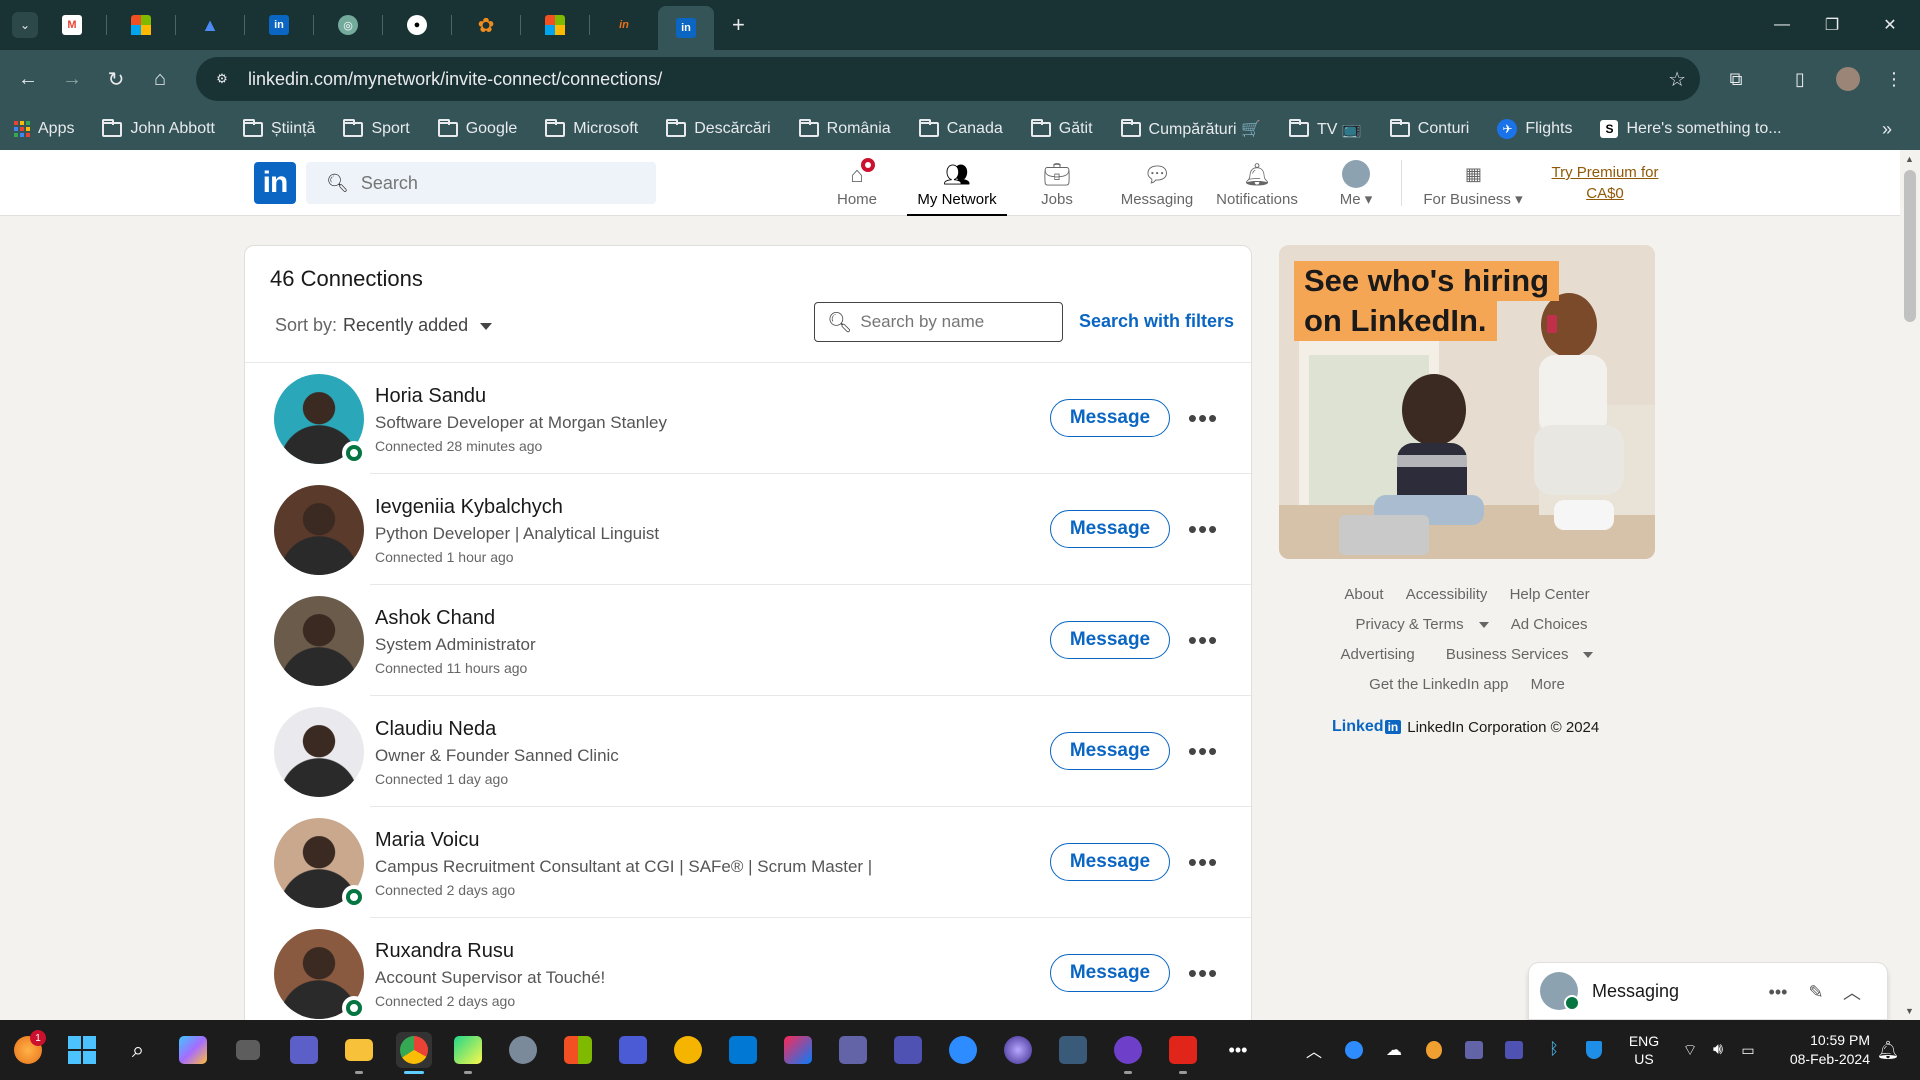  I want to click on scroll-up-arrow-icon: ▲, so click(1909, 159).